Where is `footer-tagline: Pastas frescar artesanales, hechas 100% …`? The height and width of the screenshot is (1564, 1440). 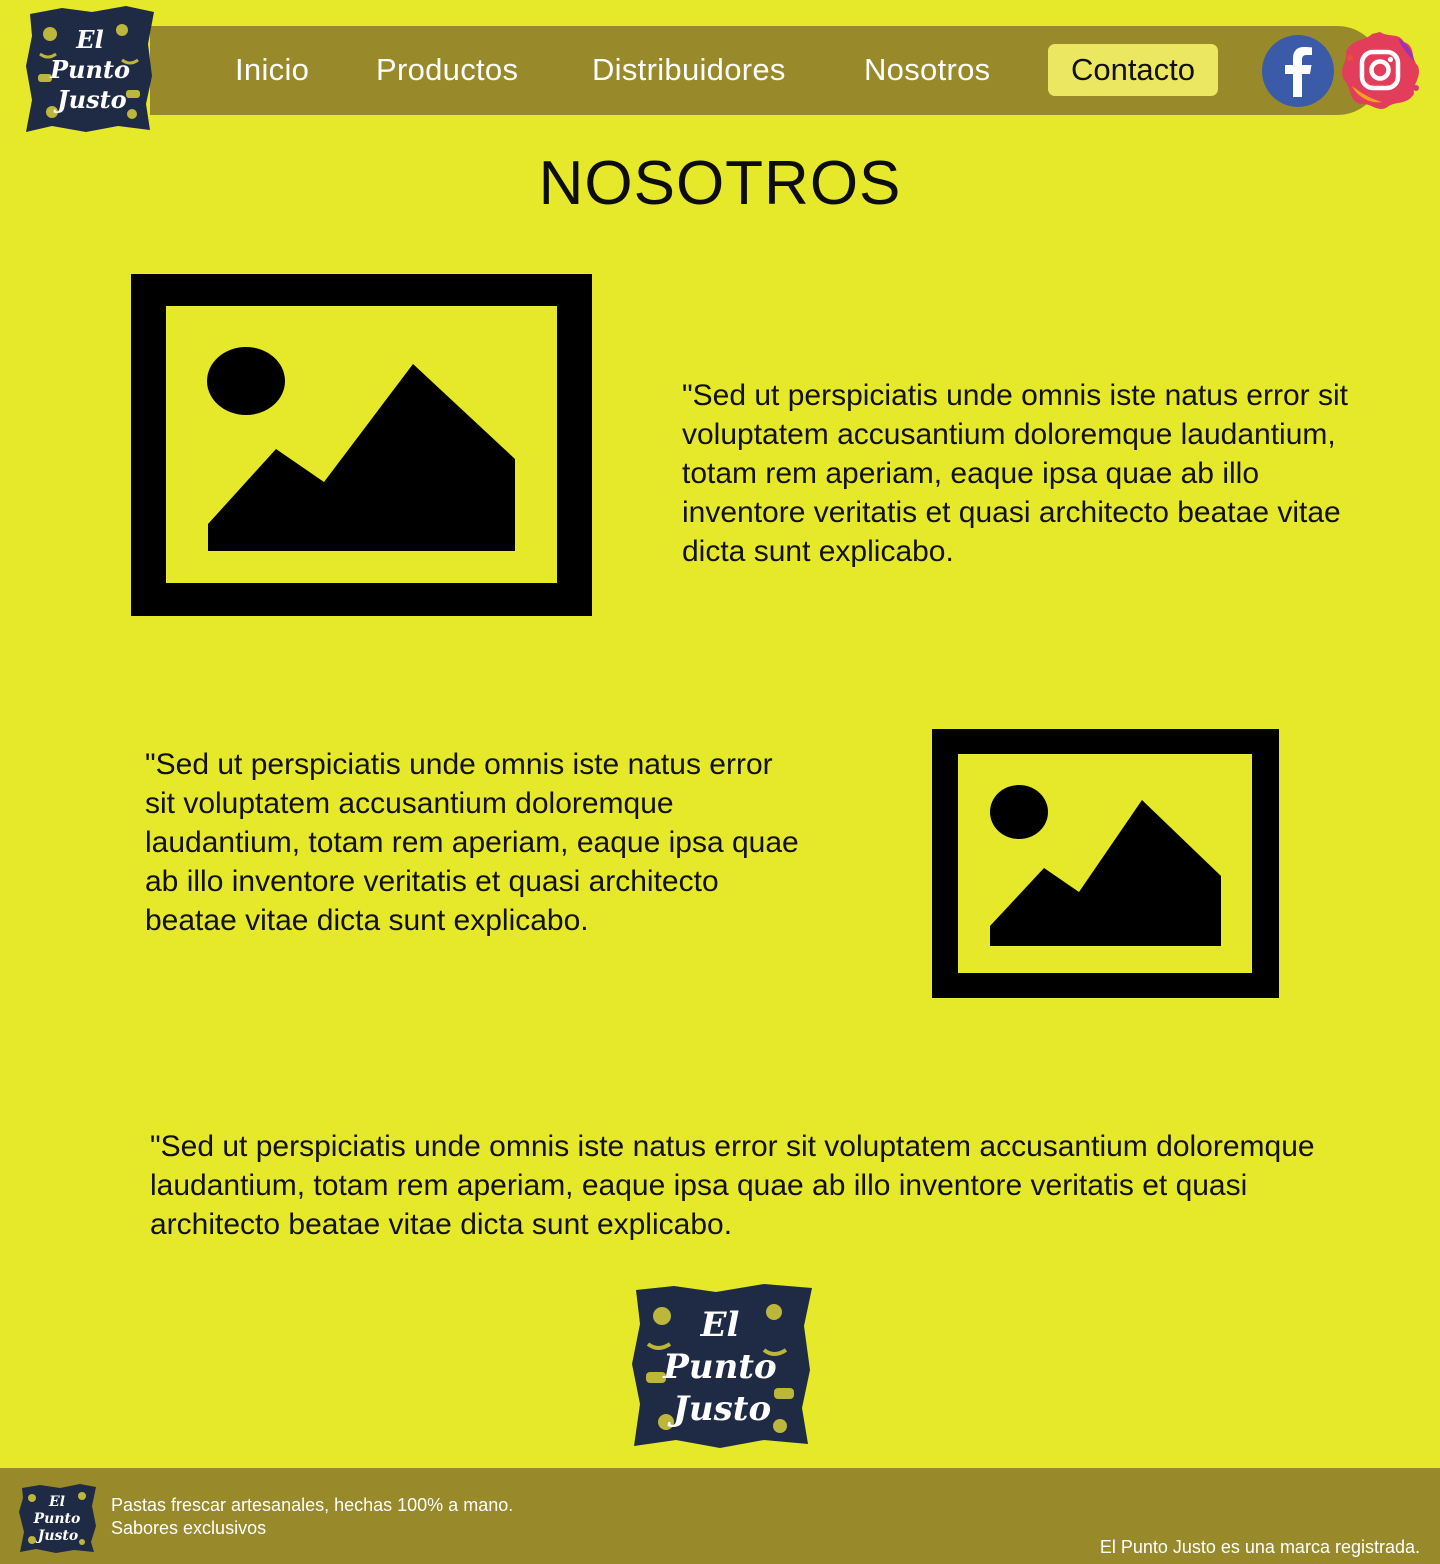 footer-tagline: Pastas frescar artesanales, hechas 100% … is located at coordinates (312, 1505).